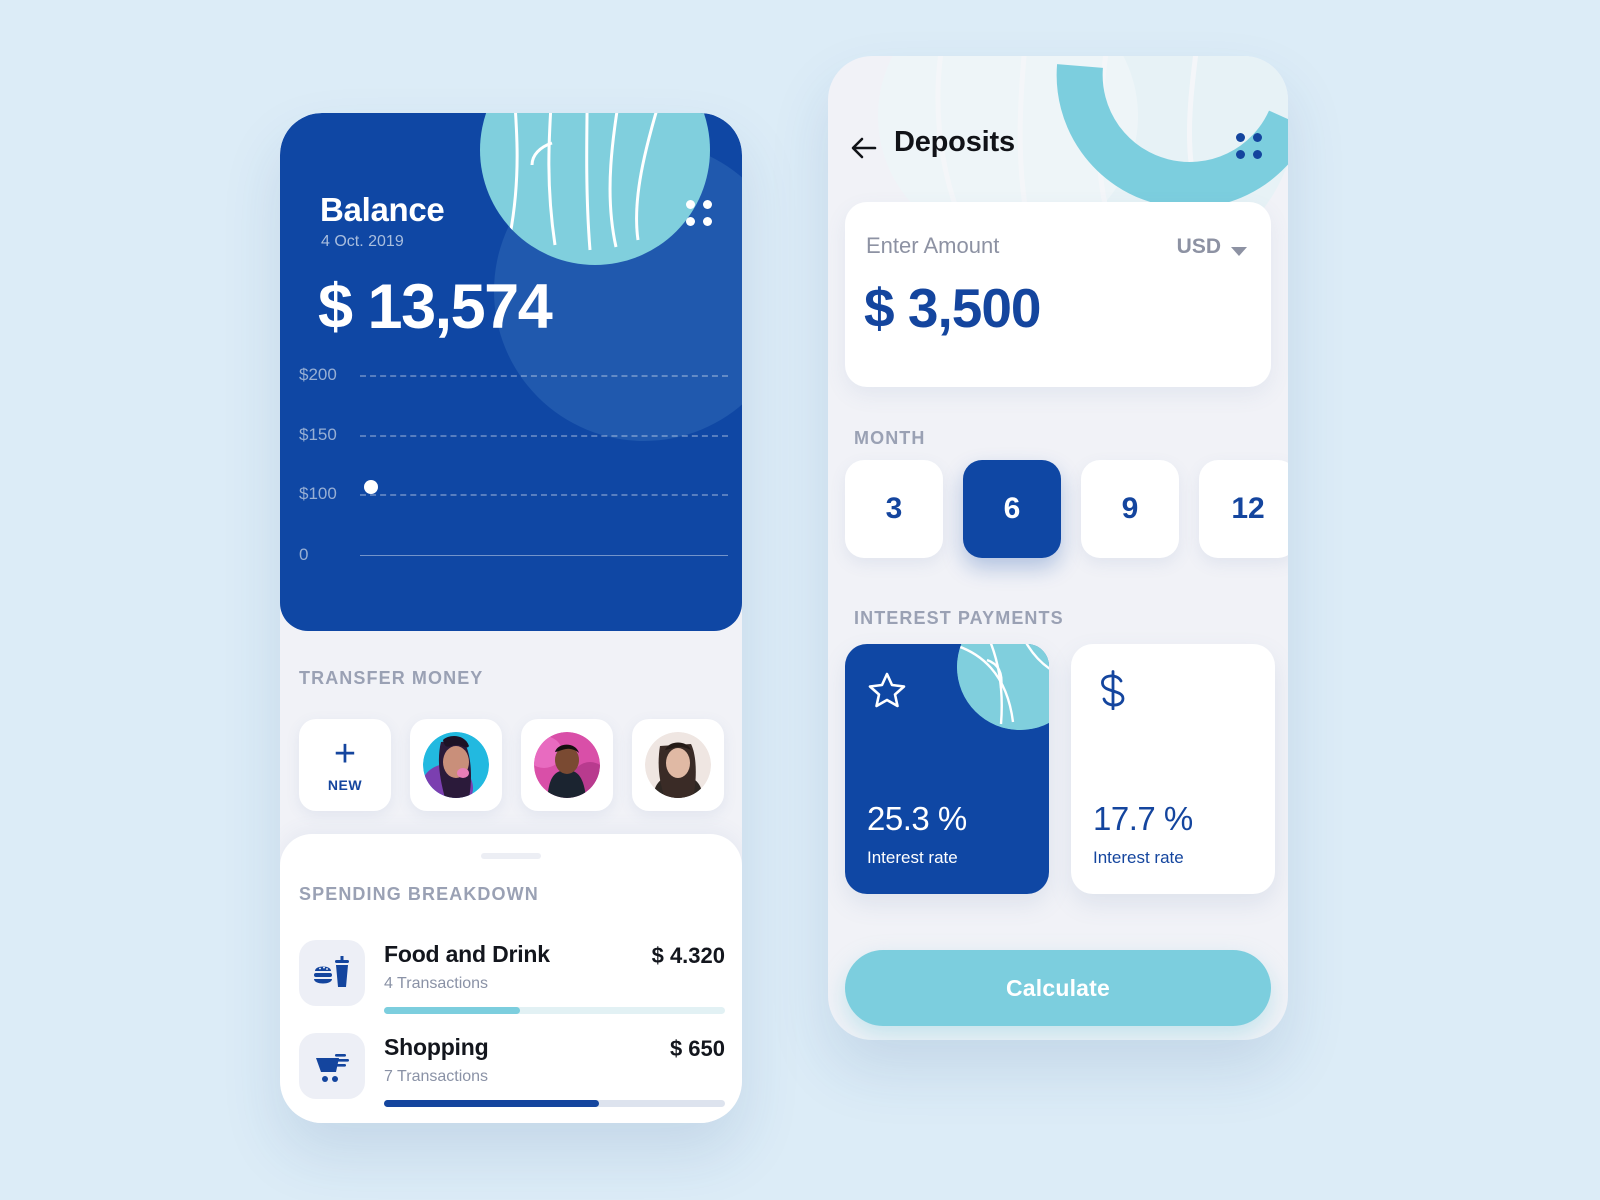 The height and width of the screenshot is (1200, 1600). Describe the element at coordinates (864, 148) in the screenshot. I see `back-arrow-icon` at that location.